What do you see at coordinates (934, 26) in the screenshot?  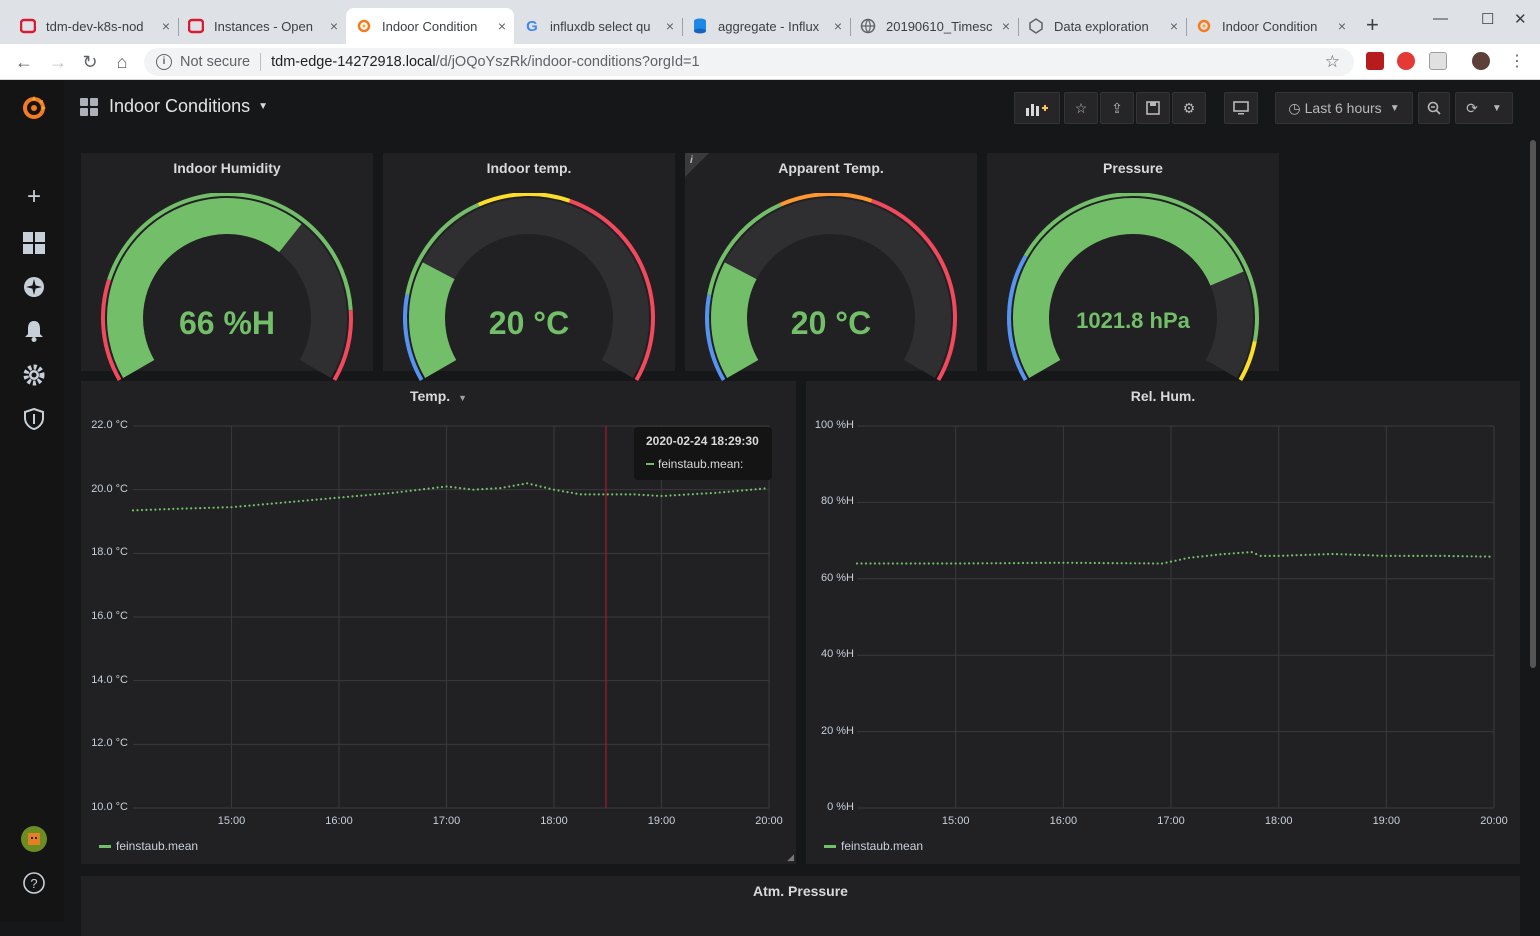 I see `browser-tab: 20190610_Timesc ×` at bounding box center [934, 26].